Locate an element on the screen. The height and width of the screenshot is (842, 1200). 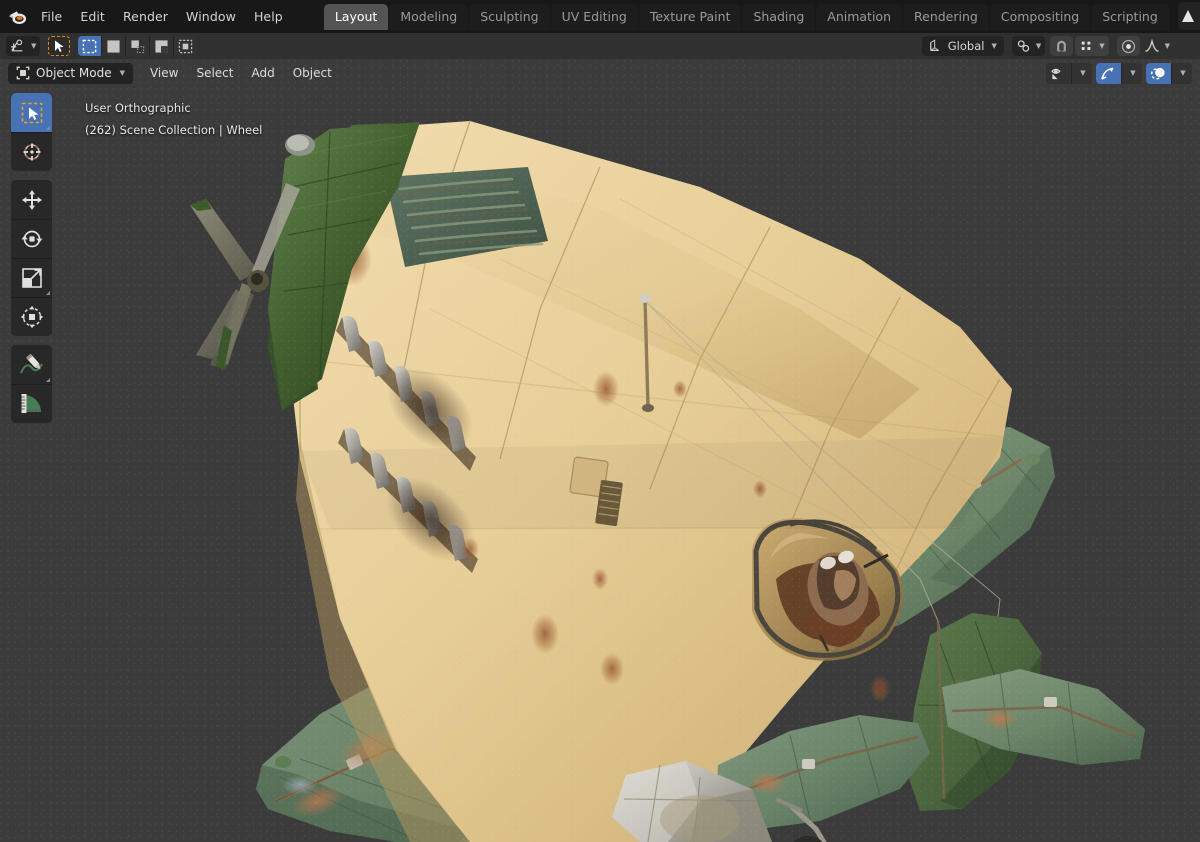
orientation-global-icon is located at coordinates (934, 45).